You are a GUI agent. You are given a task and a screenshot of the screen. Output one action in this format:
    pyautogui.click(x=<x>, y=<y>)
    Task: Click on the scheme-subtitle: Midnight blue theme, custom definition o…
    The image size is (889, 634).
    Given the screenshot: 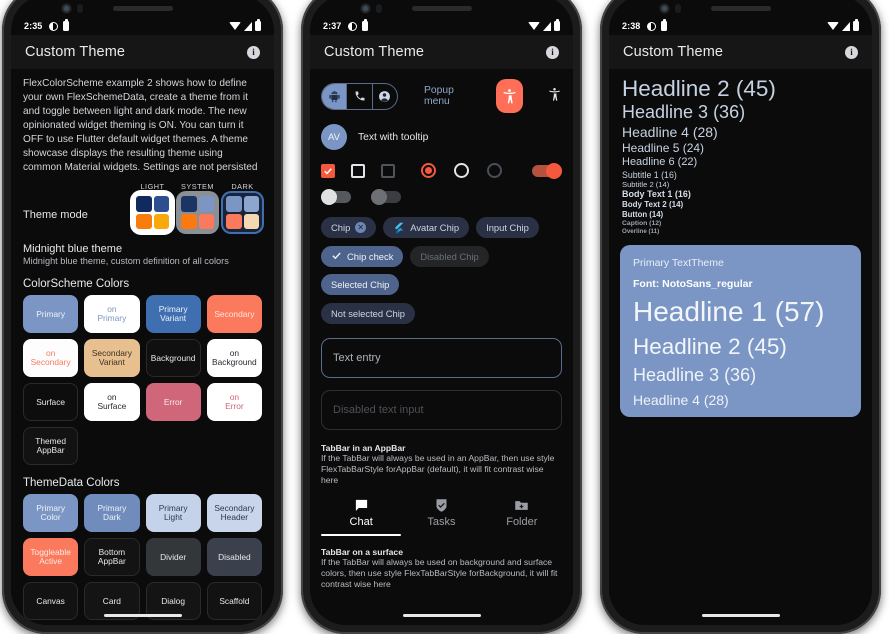 What is the action you would take?
    pyautogui.click(x=126, y=261)
    